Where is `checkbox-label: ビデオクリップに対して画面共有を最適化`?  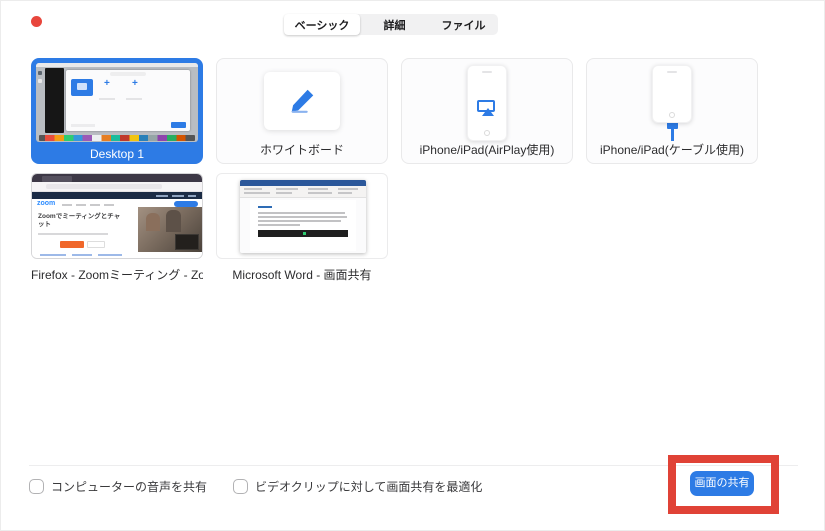 checkbox-label: ビデオクリップに対して画面共有を最適化 is located at coordinates (369, 487).